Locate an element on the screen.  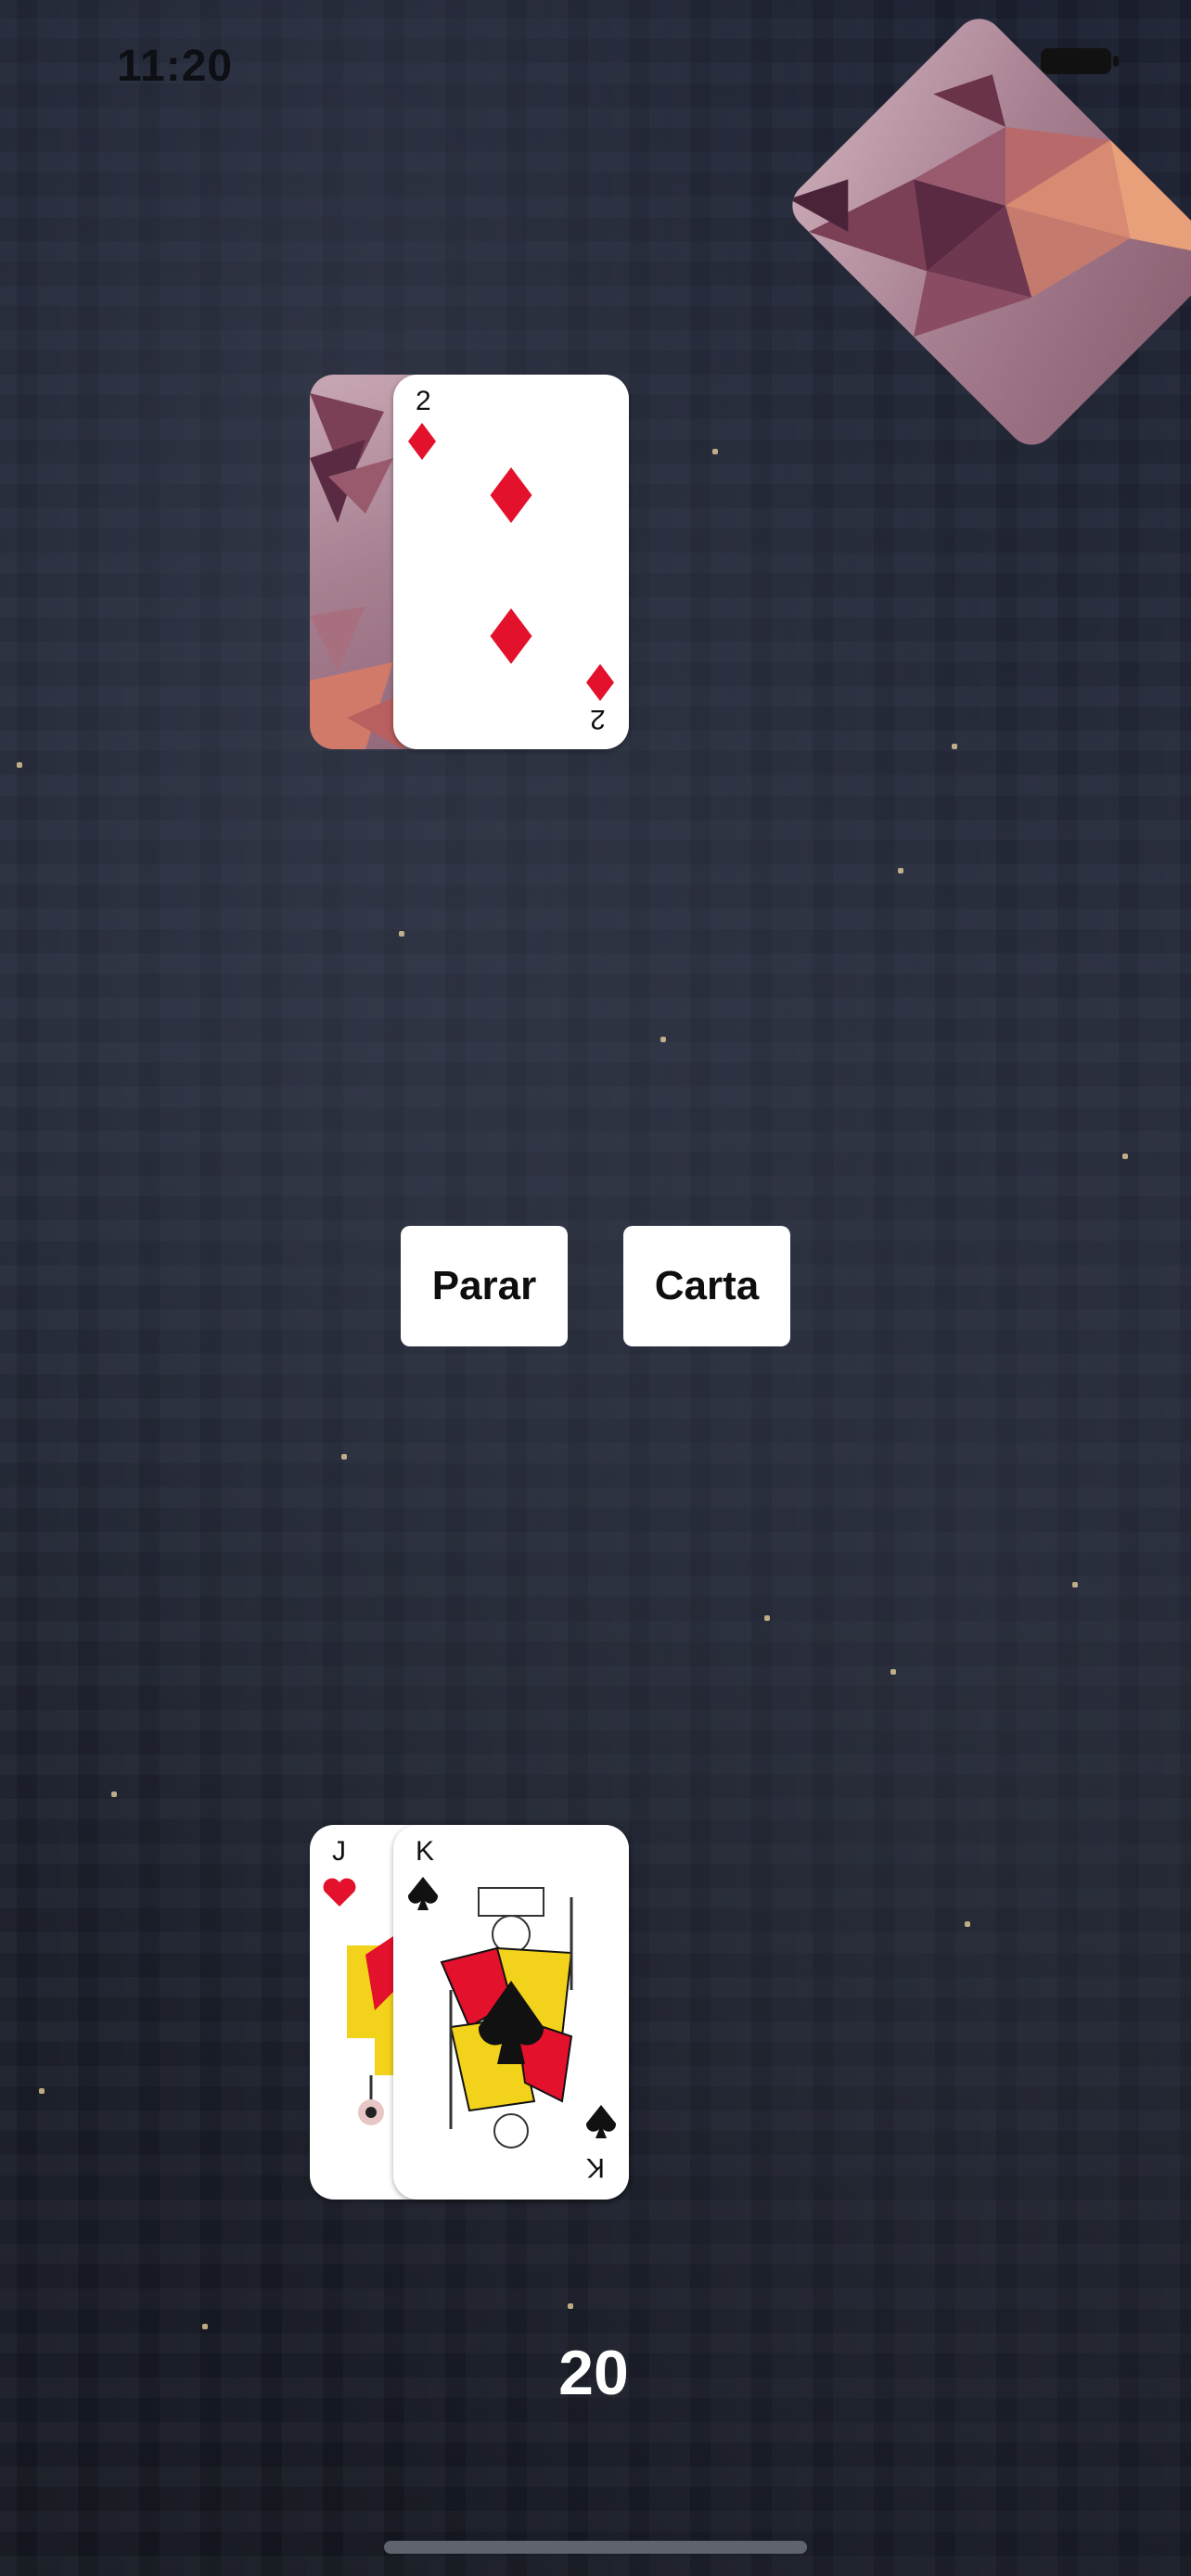
player-card-king-spades: K K is located at coordinates (511, 2012).